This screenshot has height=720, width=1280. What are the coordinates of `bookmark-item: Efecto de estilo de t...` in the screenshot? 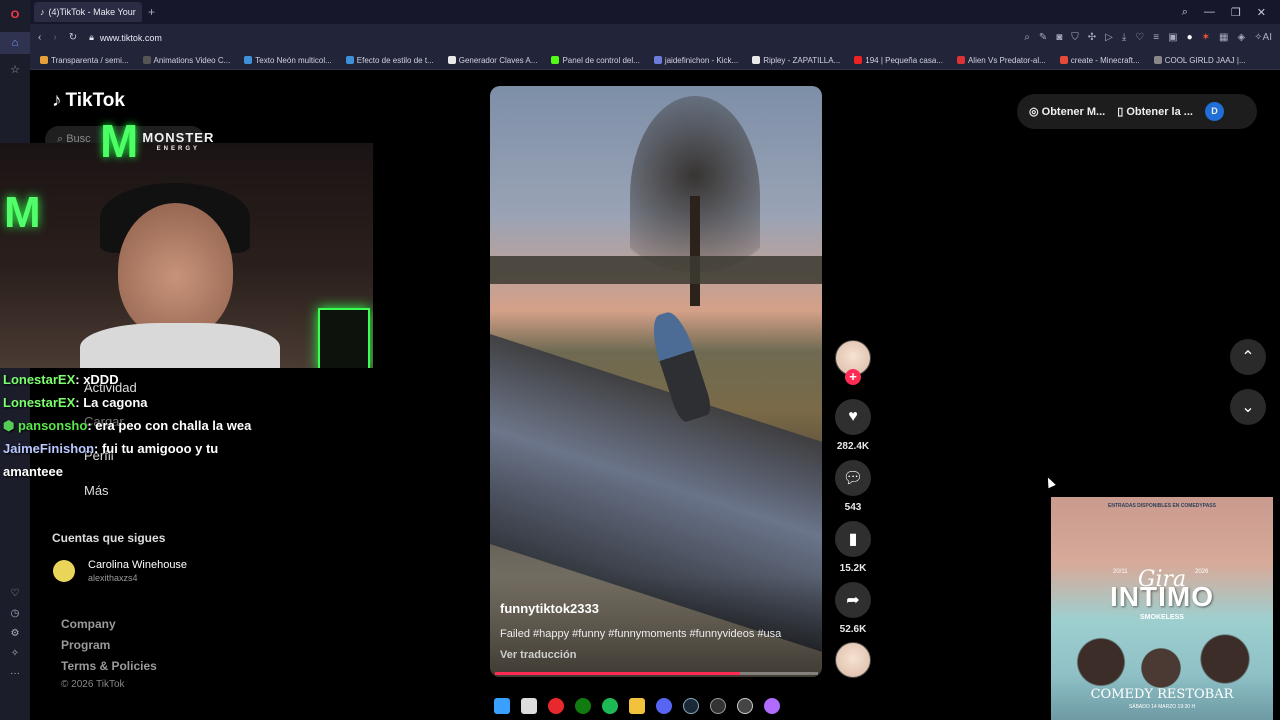 It's located at (389, 60).